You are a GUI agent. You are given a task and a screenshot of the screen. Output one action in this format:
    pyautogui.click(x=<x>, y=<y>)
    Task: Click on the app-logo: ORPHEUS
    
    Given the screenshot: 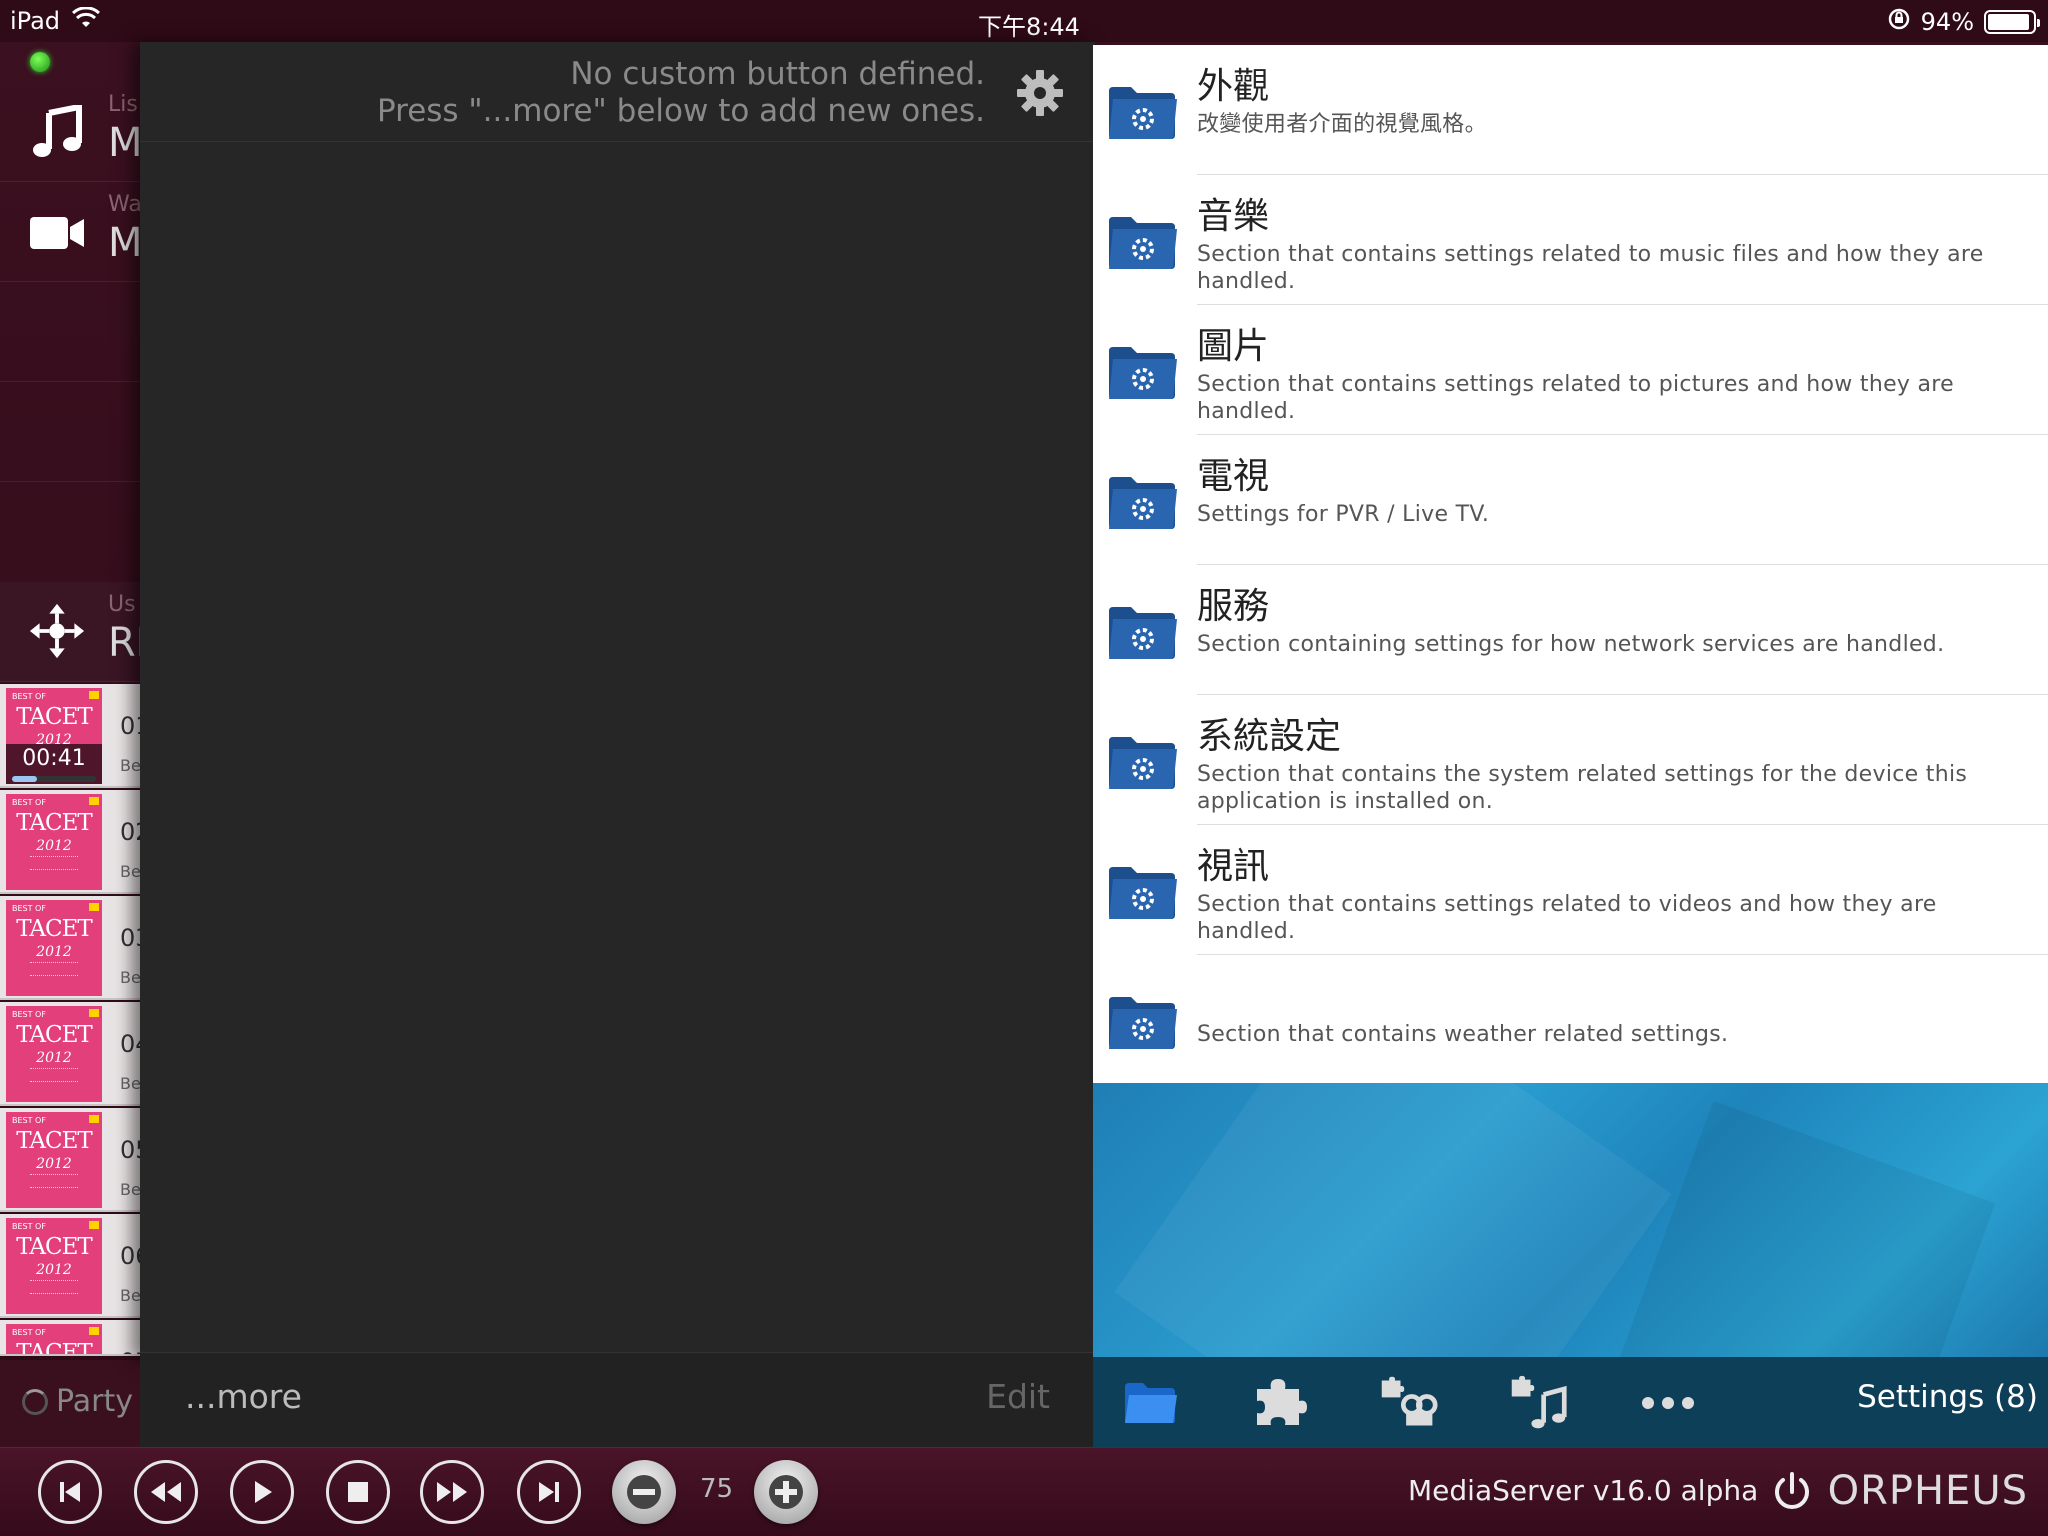 What is the action you would take?
    pyautogui.click(x=1927, y=1491)
    